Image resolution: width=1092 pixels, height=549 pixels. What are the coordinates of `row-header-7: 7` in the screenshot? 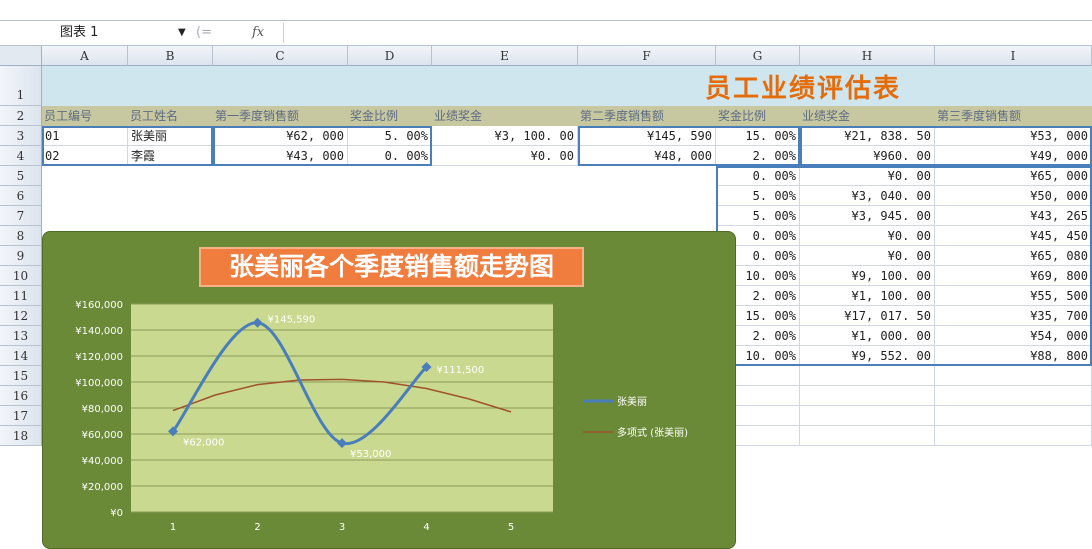 It's located at (21, 216).